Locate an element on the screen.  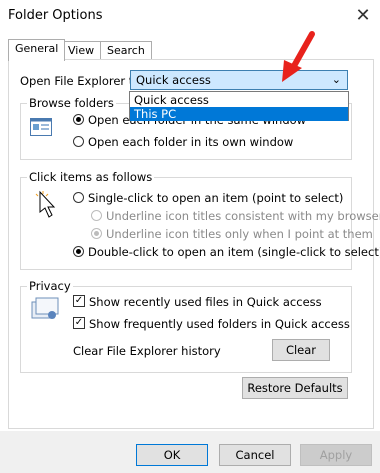
open-explorer-dropdown-list: Quick access This PC is located at coordinates (239, 106).